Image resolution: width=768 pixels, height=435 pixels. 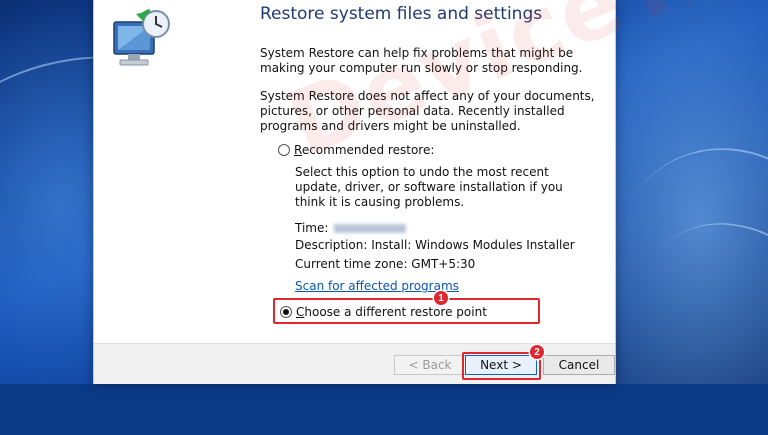 I want to click on recommended-accesskey: R, so click(x=298, y=150).